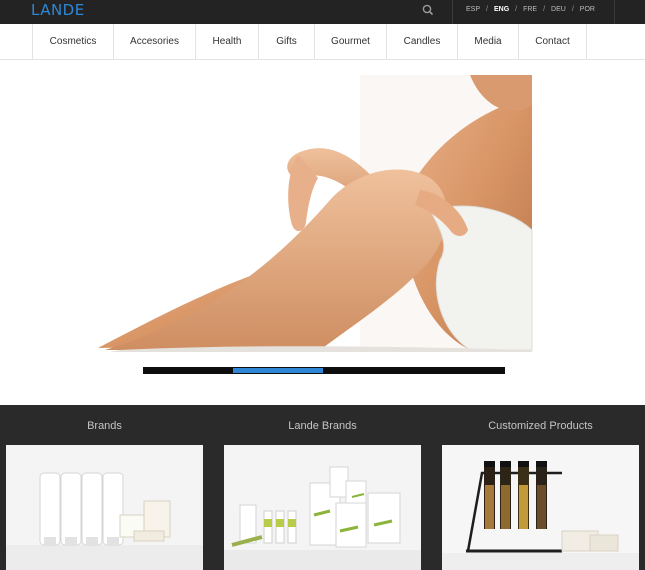 The height and width of the screenshot is (570, 645). What do you see at coordinates (58, 10) in the screenshot?
I see `lande-logo: LANDE` at bounding box center [58, 10].